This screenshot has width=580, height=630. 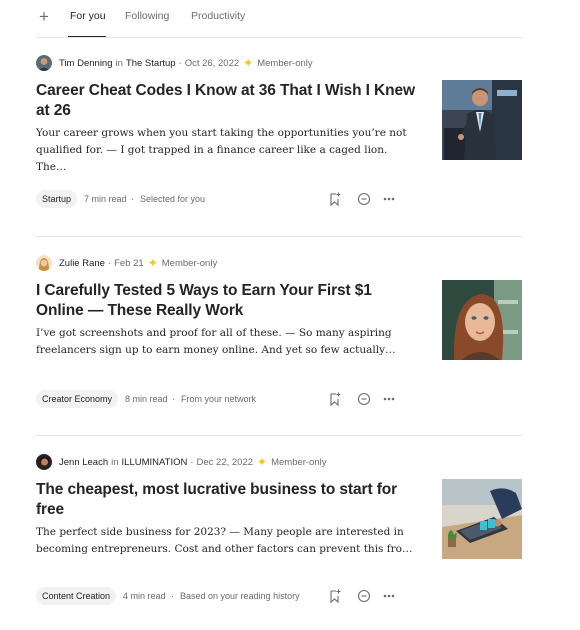 I want to click on recommendation-reason: Selected for you, so click(x=173, y=199).